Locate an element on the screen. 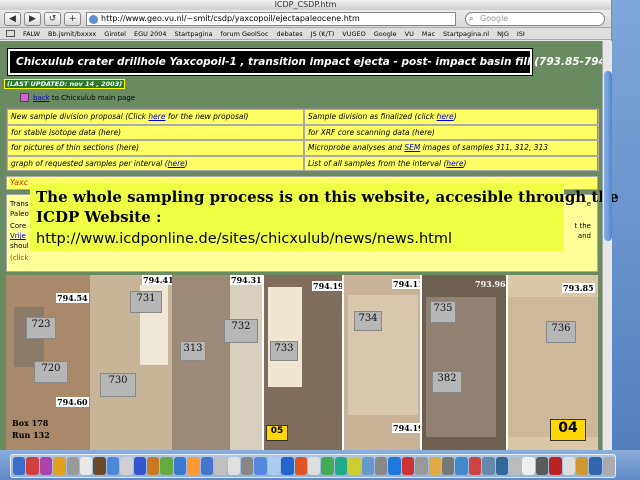 The width and height of the screenshot is (640, 480). overlay-line-1b: ICDP Website : is located at coordinates (99, 217).